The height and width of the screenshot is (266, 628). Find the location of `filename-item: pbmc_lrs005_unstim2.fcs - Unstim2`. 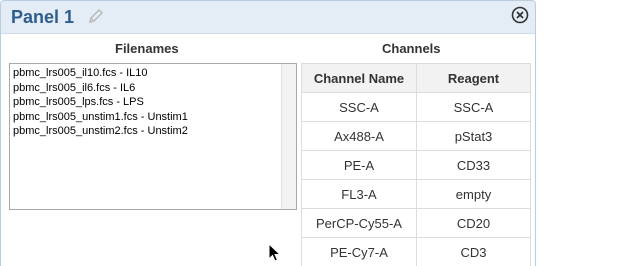

filename-item: pbmc_lrs005_unstim2.fcs - Unstim2 is located at coordinates (100, 131).